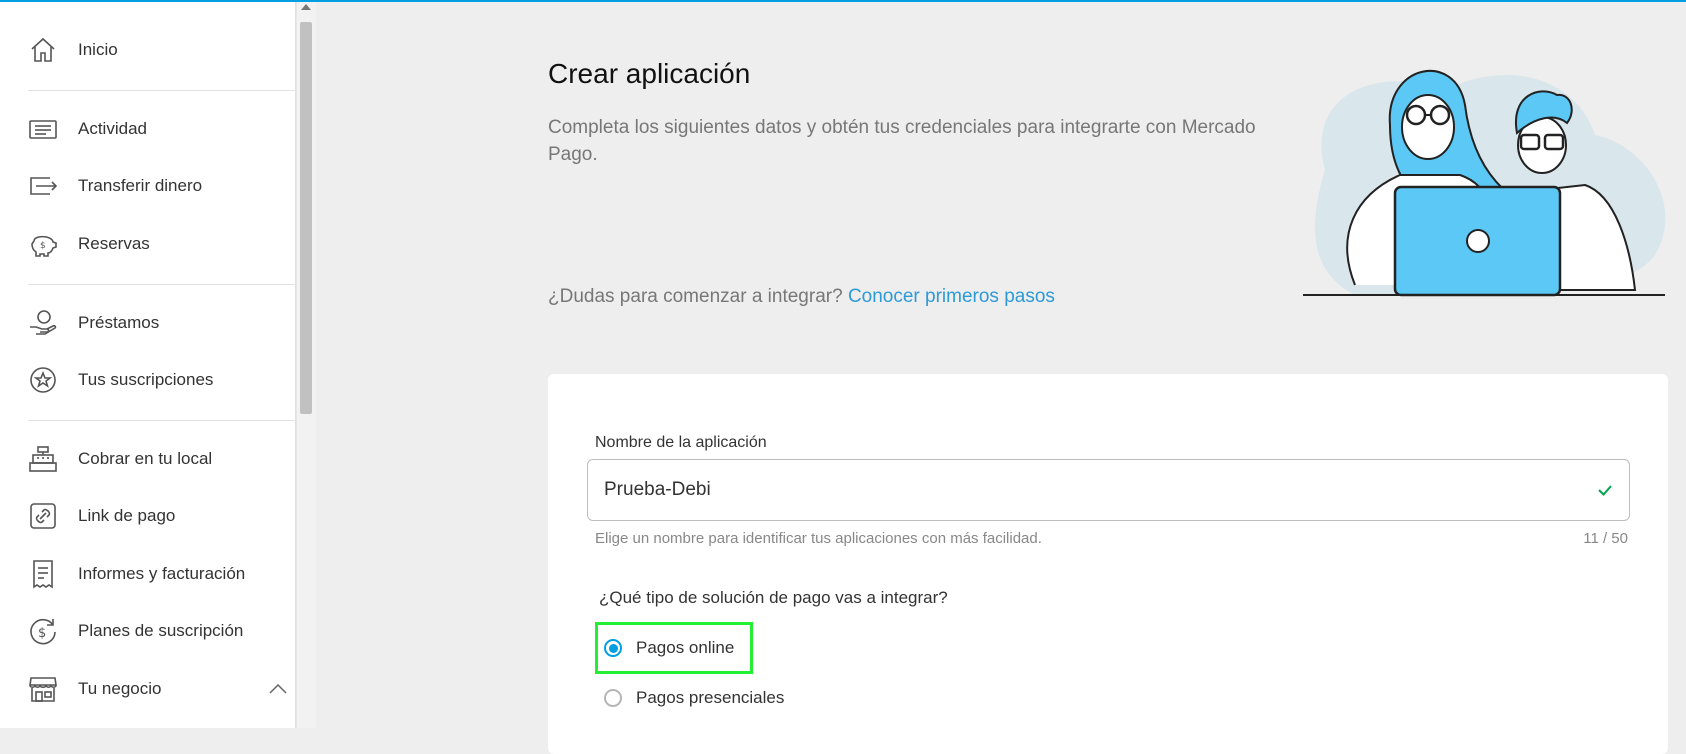 Image resolution: width=1686 pixels, height=754 pixels. I want to click on radio-pagos-presenciales: Pagos presenciales, so click(694, 698).